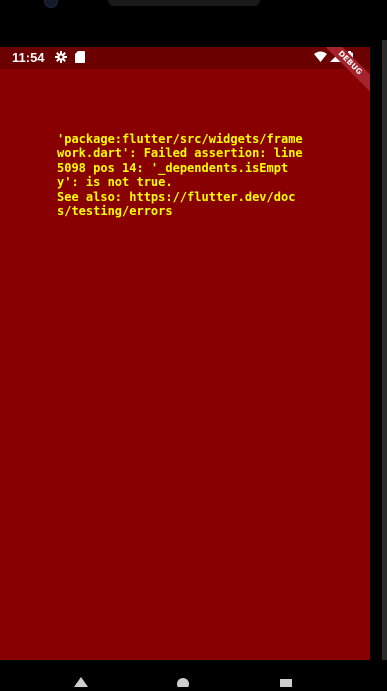 This screenshot has height=691, width=387. Describe the element at coordinates (286, 679) in the screenshot. I see `recents-icon` at that location.